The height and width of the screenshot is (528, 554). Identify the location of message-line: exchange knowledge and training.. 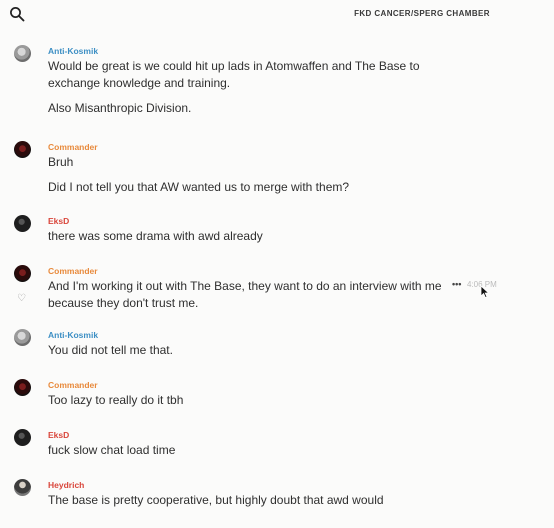
(139, 83).